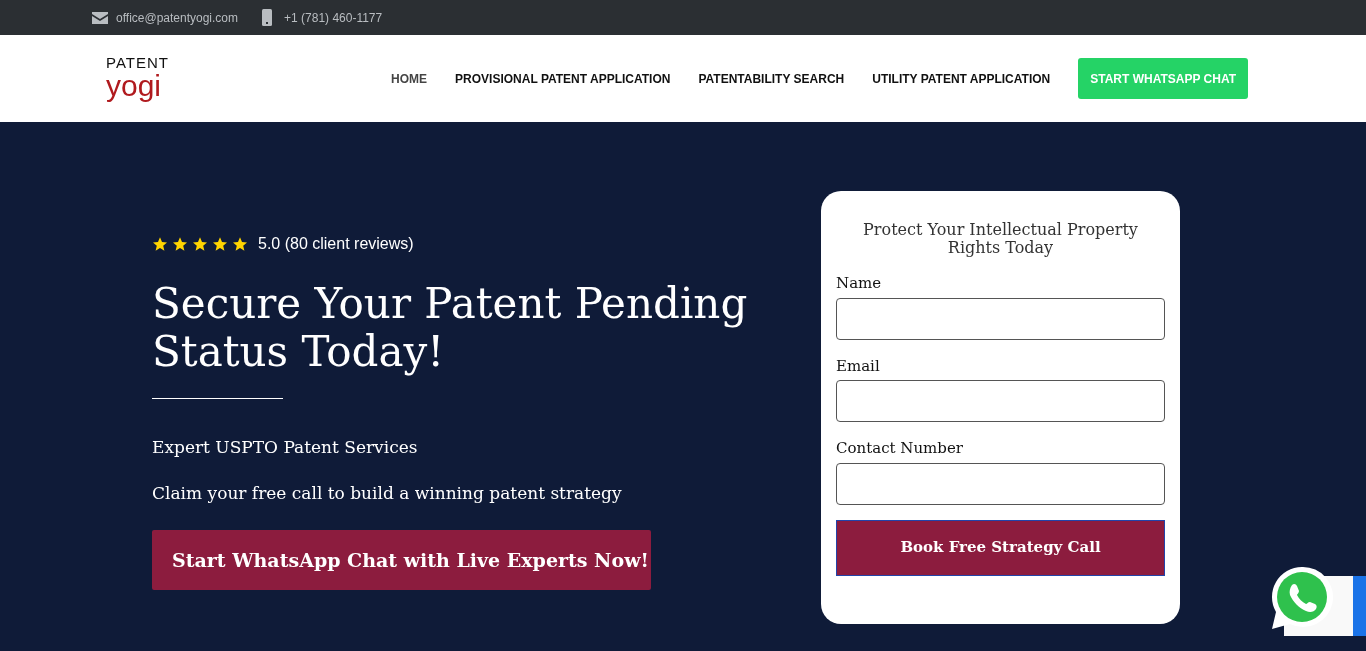 This screenshot has height=651, width=1366. Describe the element at coordinates (401, 560) in the screenshot. I see `whatsapp-experts-button: Start WhatsApp Chat with Live Experts Now!` at that location.